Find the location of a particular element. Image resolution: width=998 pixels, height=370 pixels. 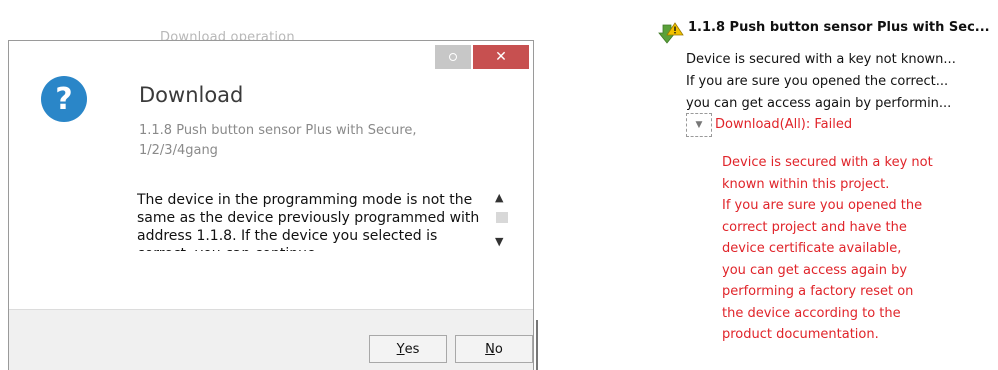

dialog-title: Download is located at coordinates (191, 95).